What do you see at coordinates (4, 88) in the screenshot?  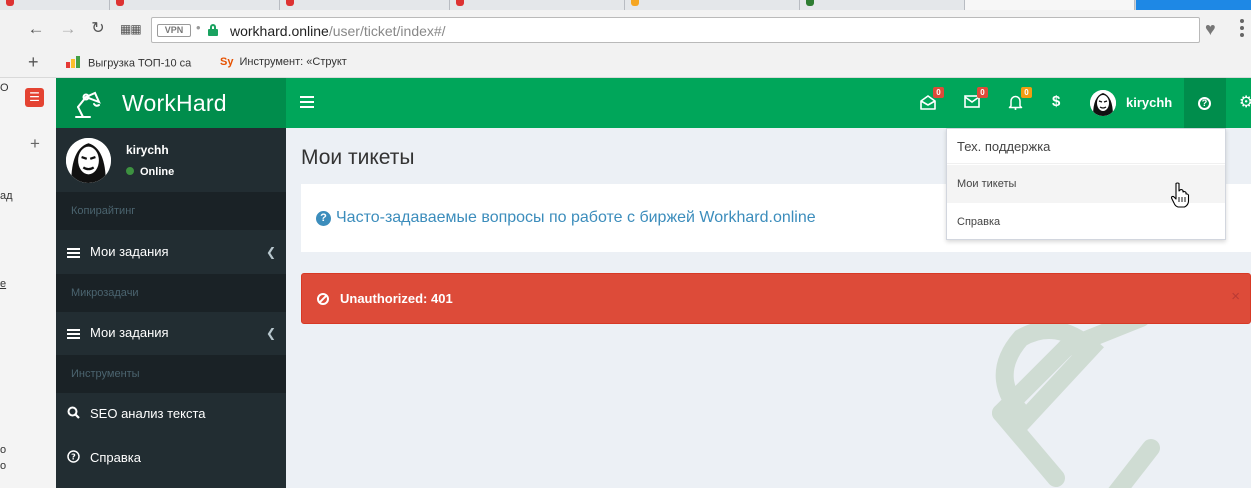 I see `edge-fragment: О` at bounding box center [4, 88].